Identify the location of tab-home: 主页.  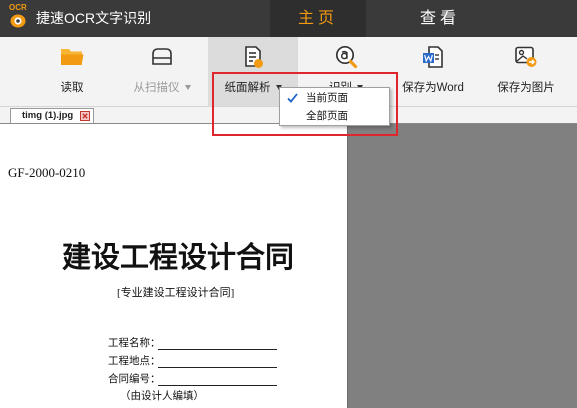
(318, 18).